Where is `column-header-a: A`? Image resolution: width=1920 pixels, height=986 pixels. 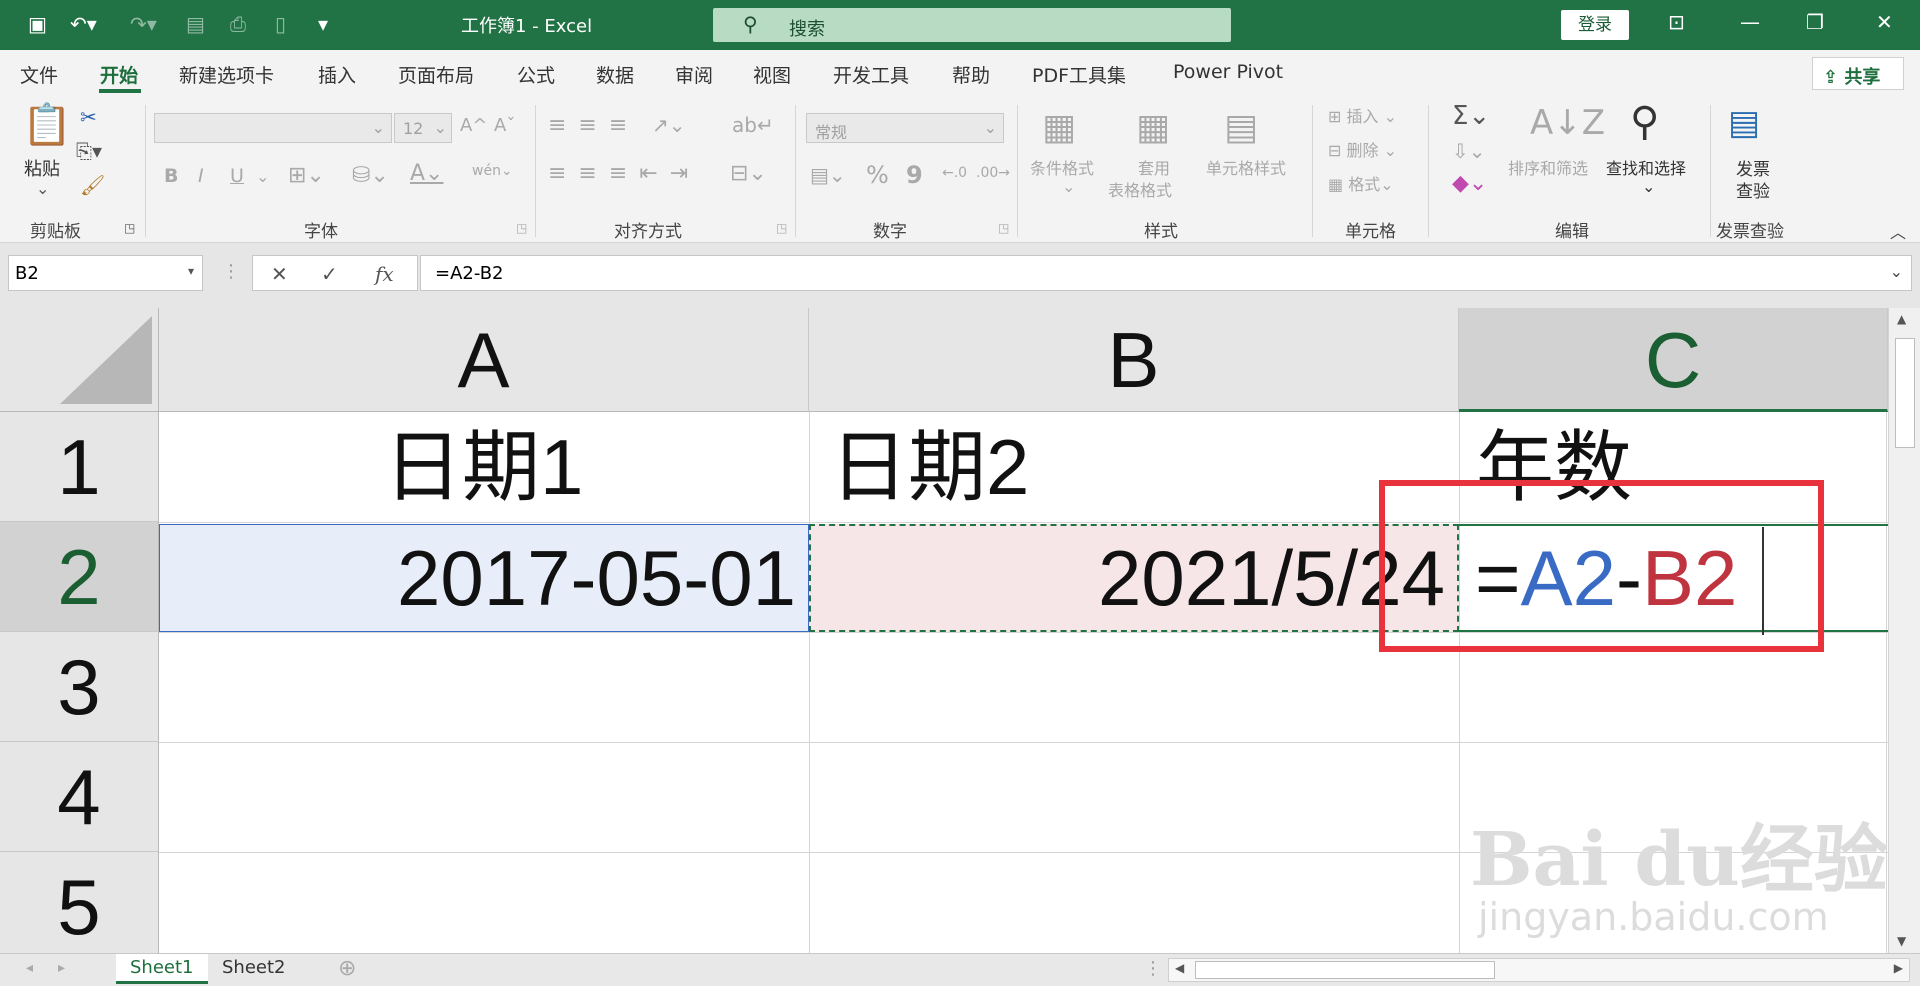 column-header-a: A is located at coordinates (484, 360).